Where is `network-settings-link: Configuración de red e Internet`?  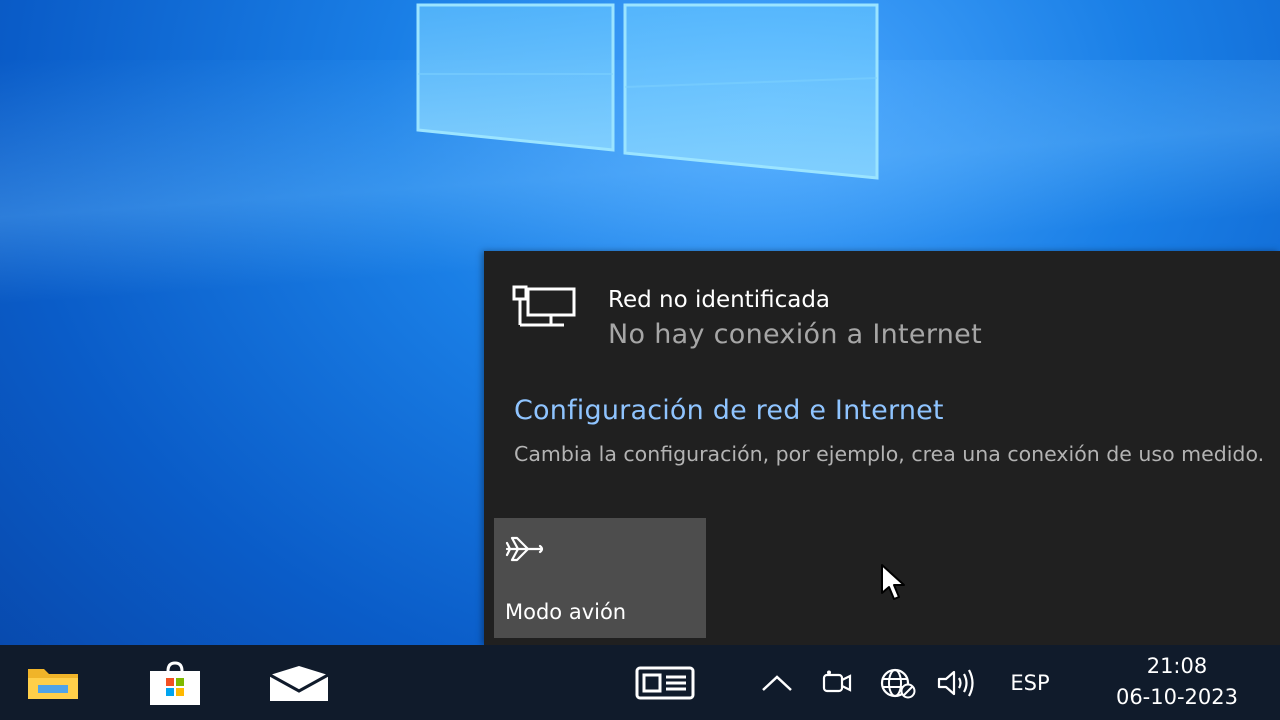 network-settings-link: Configuración de red e Internet is located at coordinates (729, 410).